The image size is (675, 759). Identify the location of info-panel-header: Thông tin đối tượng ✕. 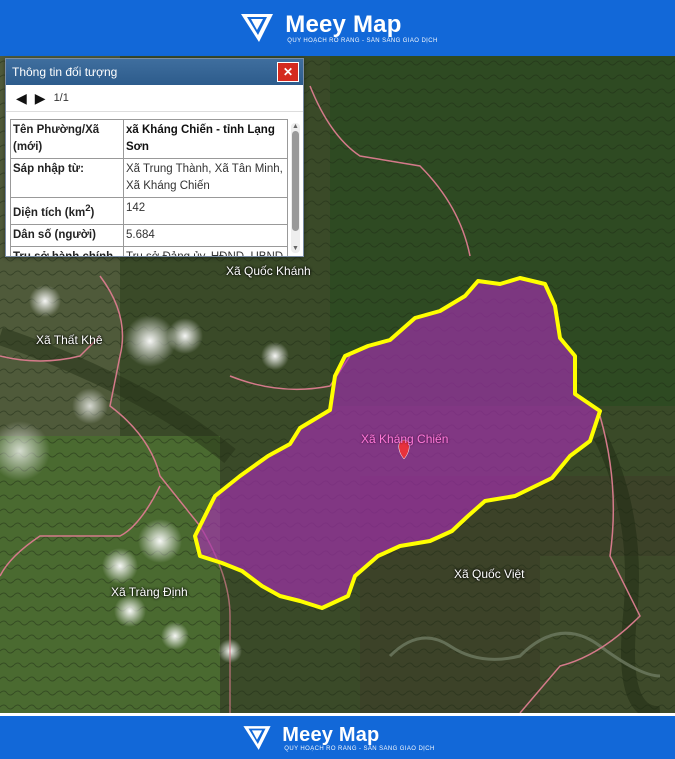
(154, 72).